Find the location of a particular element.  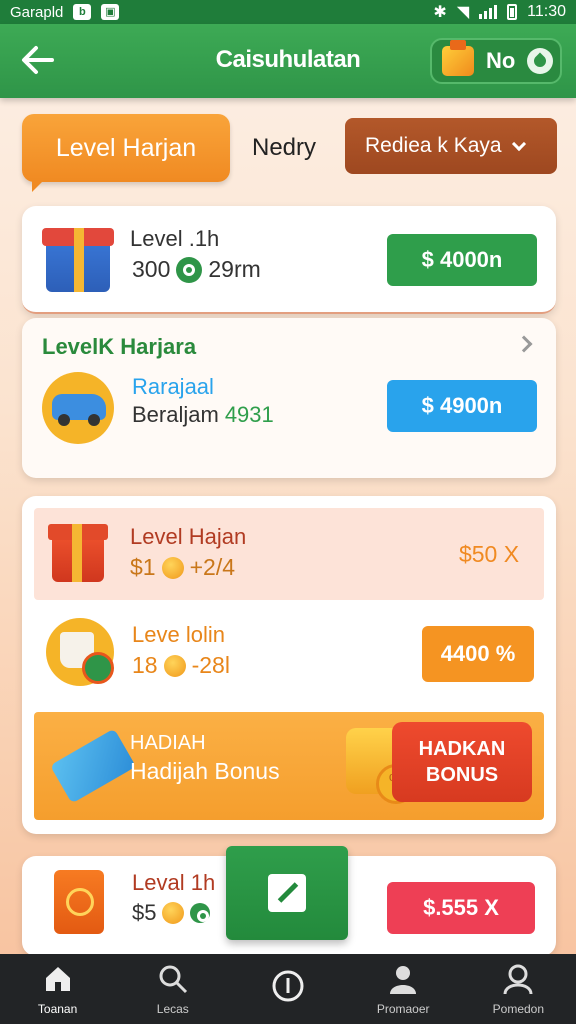

bonus-button: HADKAN BONUS is located at coordinates (462, 762).